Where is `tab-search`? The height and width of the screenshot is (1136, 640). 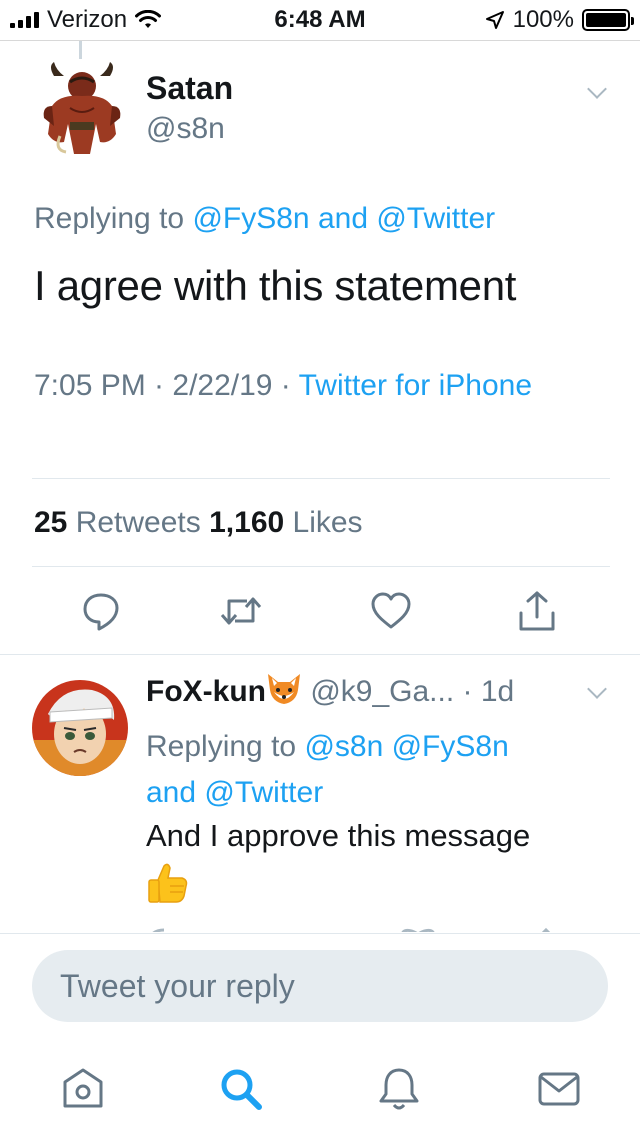
tab-search is located at coordinates (241, 1089).